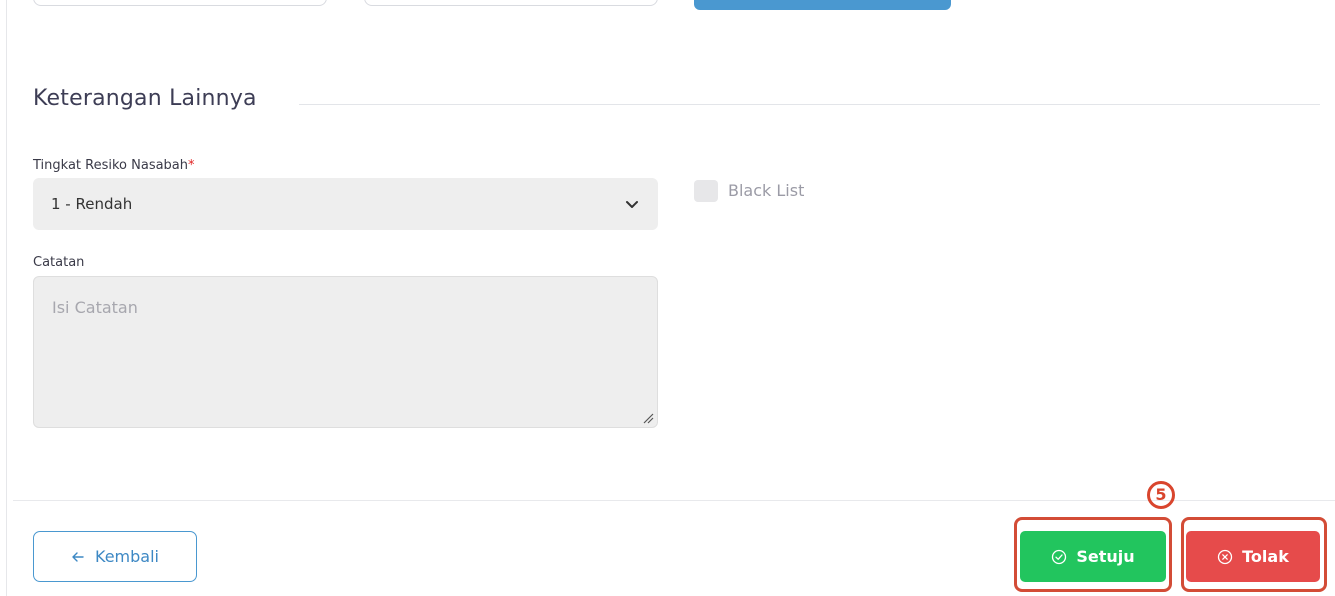 This screenshot has height=596, width=1335. What do you see at coordinates (127, 556) in the screenshot?
I see `back-button-label: Kembali` at bounding box center [127, 556].